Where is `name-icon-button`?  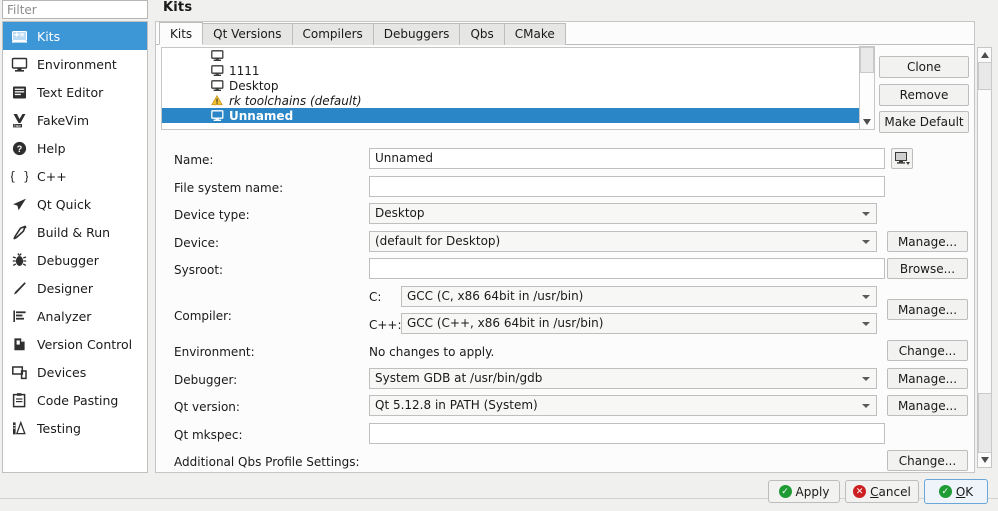 name-icon-button is located at coordinates (902, 158).